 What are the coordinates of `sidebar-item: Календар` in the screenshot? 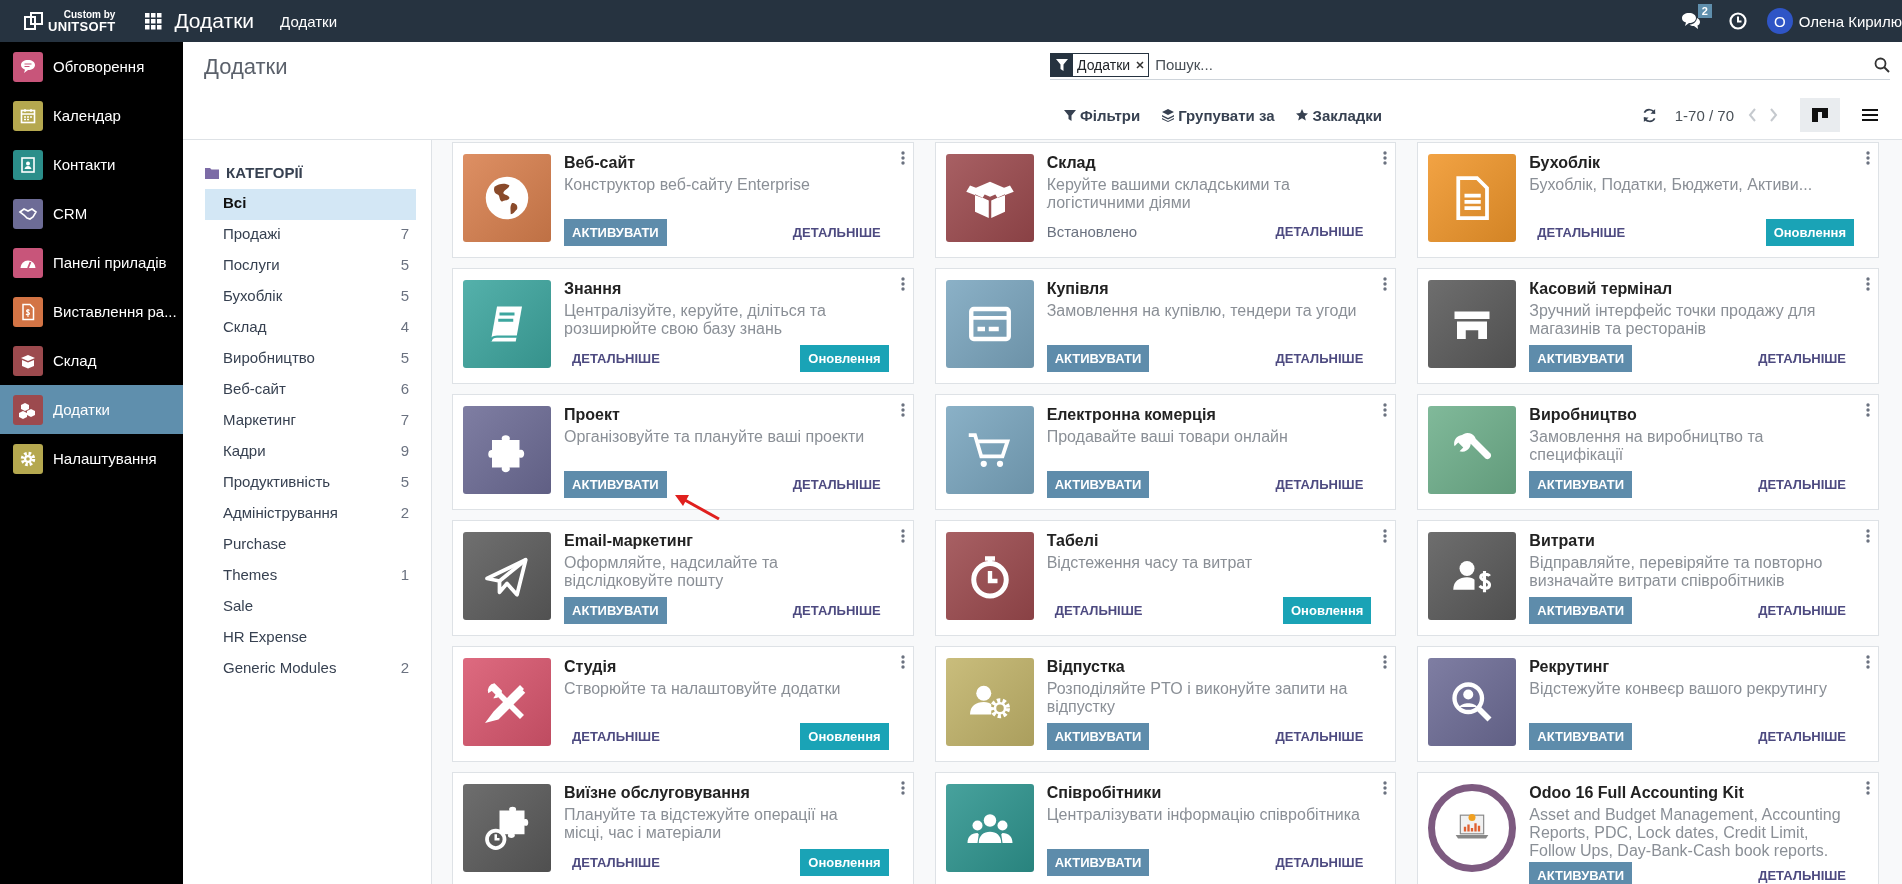 It's located at (91, 115).